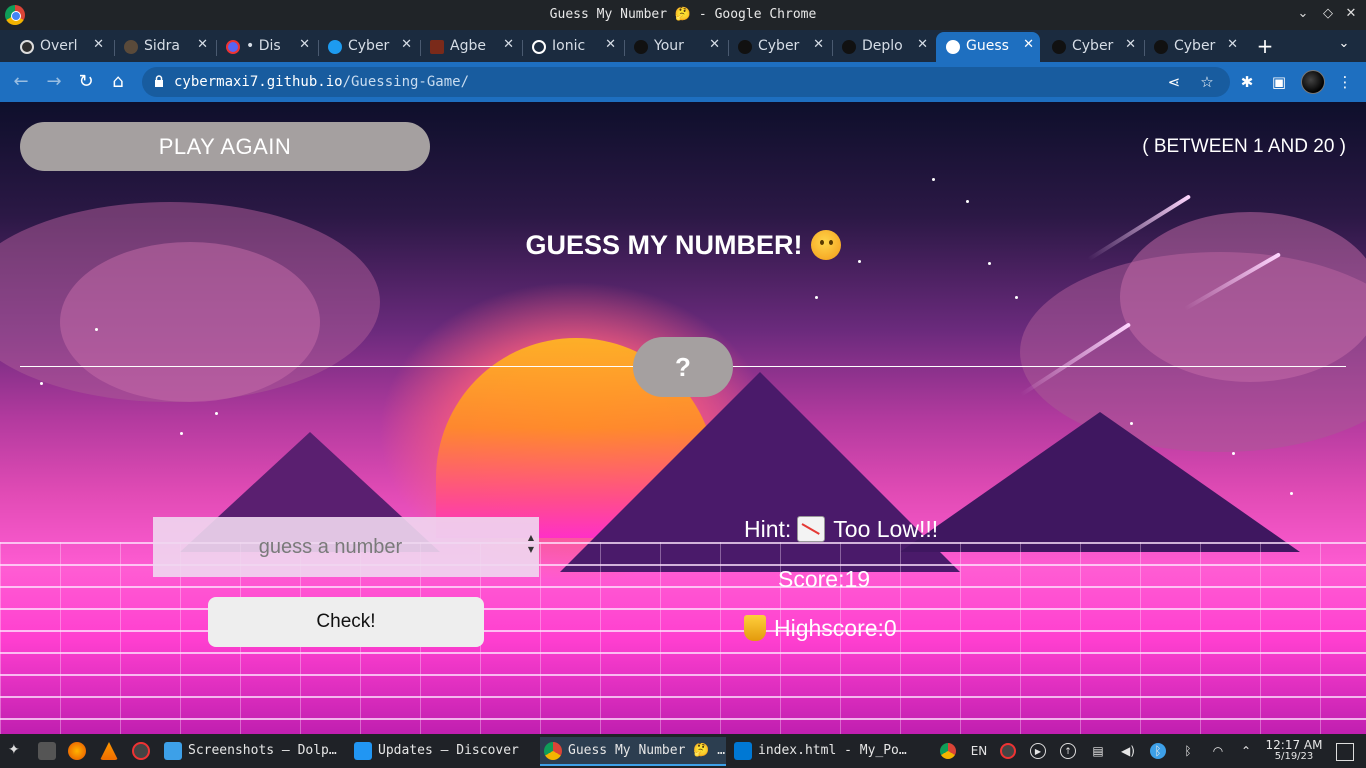 The image size is (1366, 768). I want to click on tab-sidra: Sidra ✕, so click(164, 47).